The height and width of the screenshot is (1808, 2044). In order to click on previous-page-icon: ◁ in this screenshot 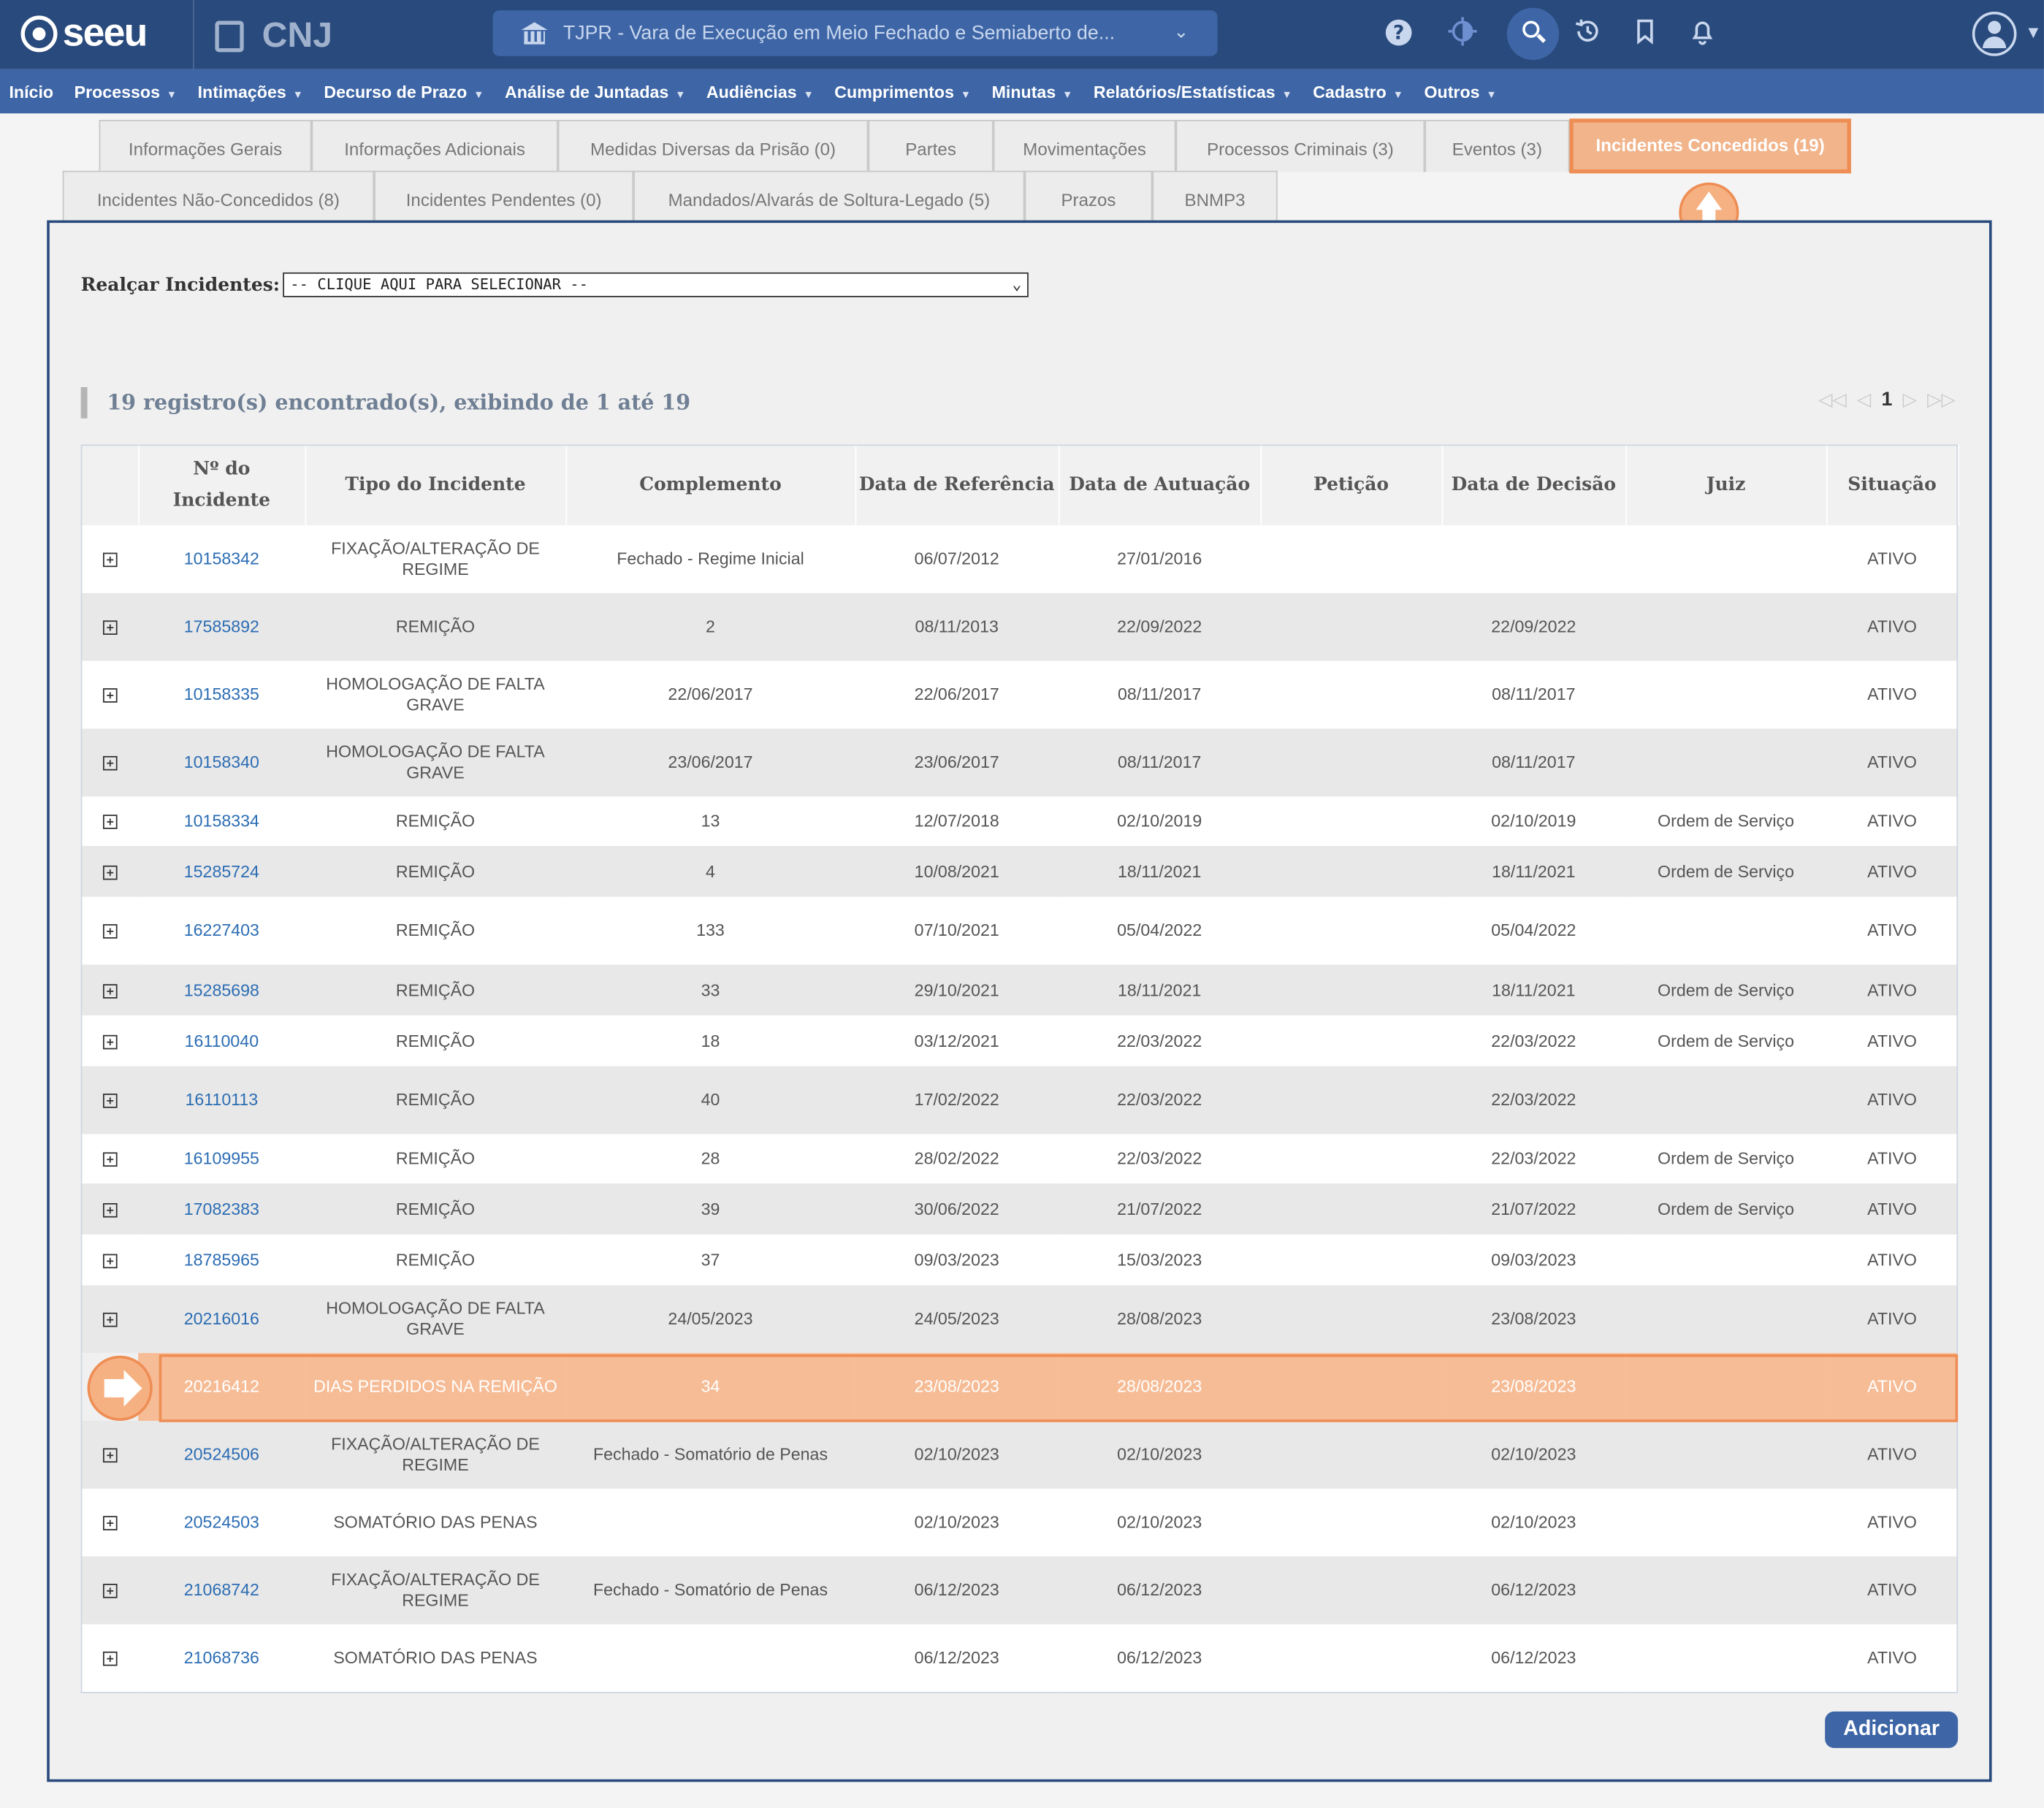, I will do `click(1864, 400)`.